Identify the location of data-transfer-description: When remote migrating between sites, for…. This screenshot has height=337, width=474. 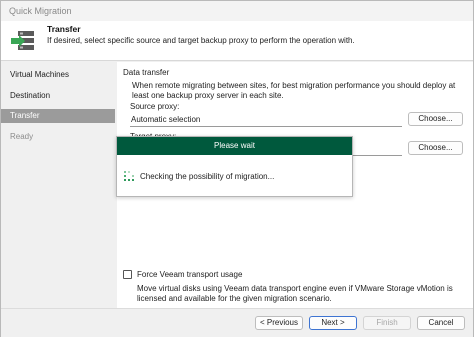
(294, 90).